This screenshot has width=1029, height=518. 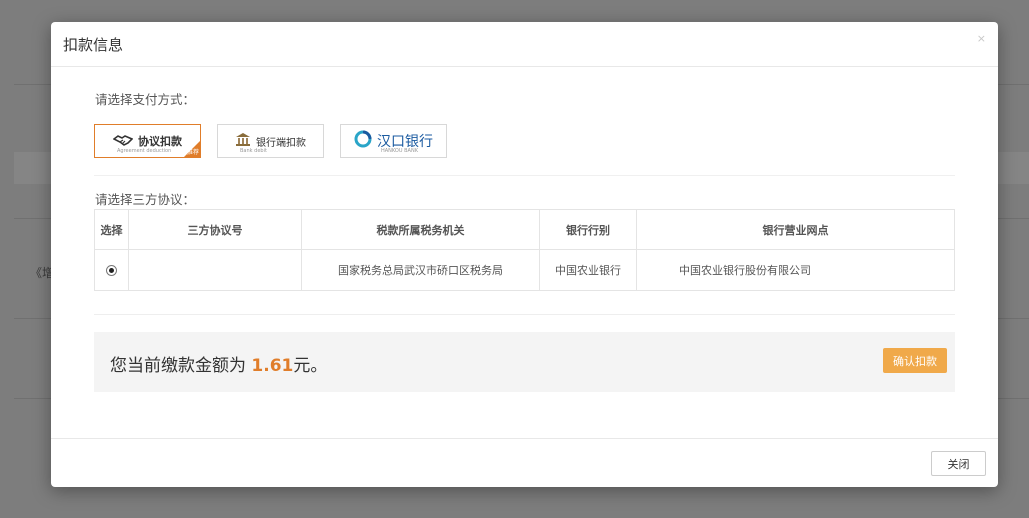 I want to click on pay-method-agreement: 协议扣款 Agreement deduction 推荐, so click(x=147, y=141).